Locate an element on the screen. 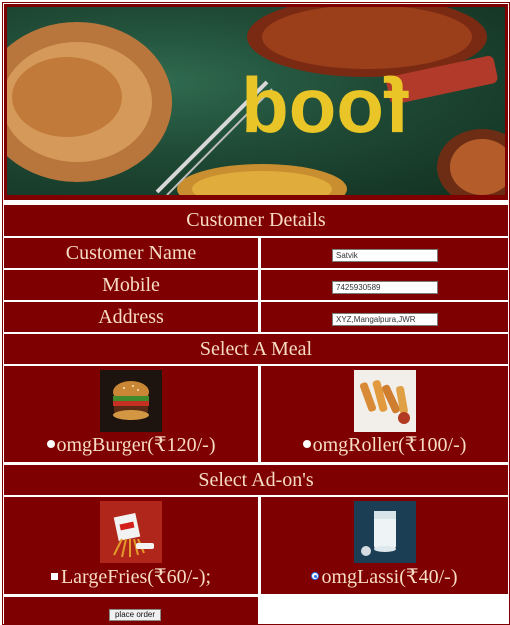 The width and height of the screenshot is (510, 625). mobile-input: 7425930589 is located at coordinates (385, 287).